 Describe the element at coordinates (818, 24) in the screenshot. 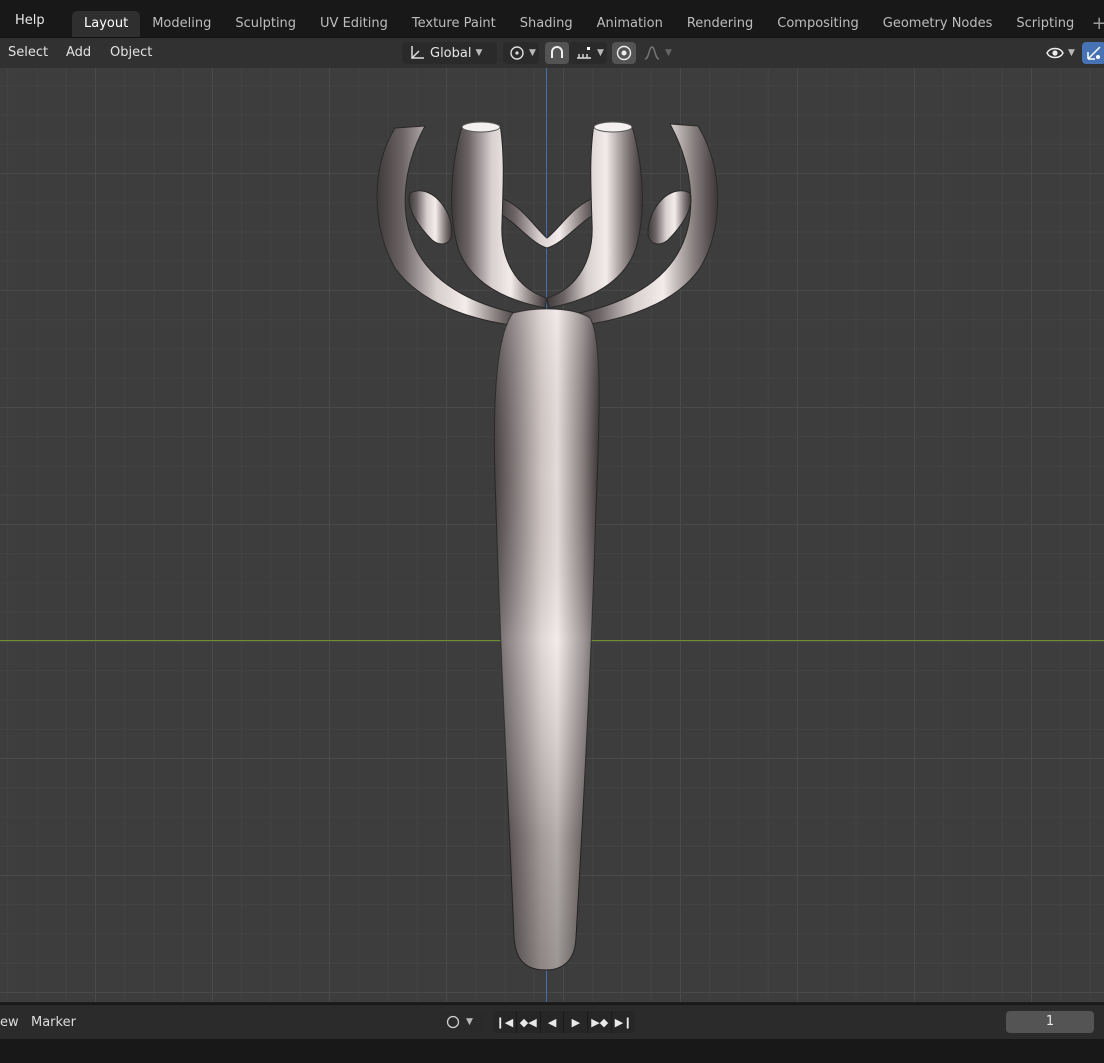

I see `tab-compositing: Compositing` at that location.